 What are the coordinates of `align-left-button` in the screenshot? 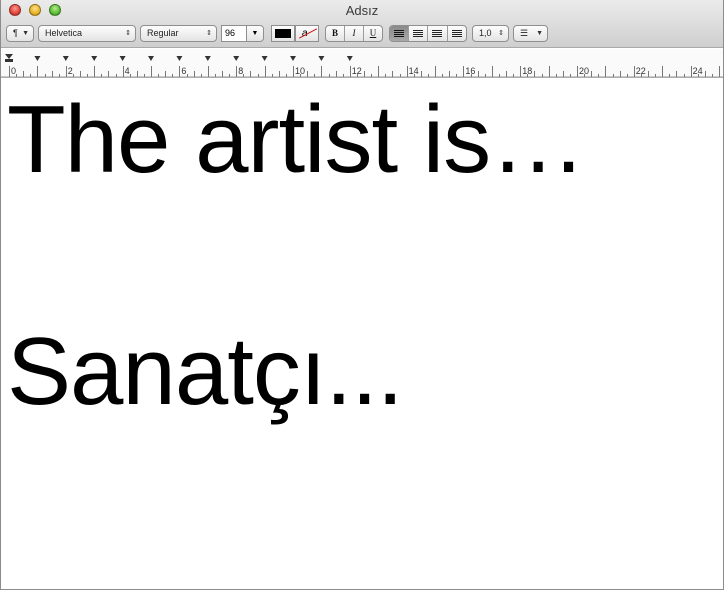 It's located at (399, 33).